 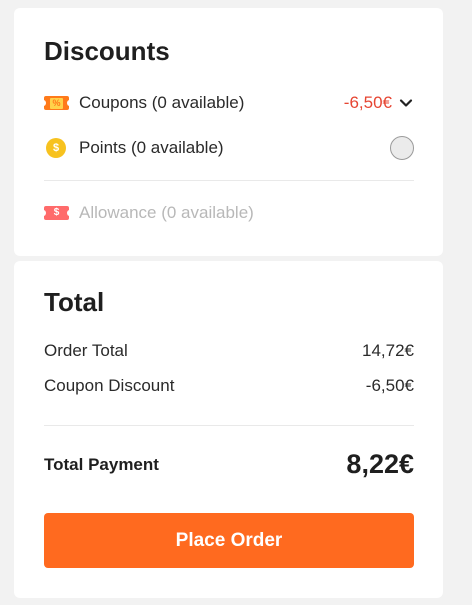 I want to click on discounts-divider, so click(x=229, y=180).